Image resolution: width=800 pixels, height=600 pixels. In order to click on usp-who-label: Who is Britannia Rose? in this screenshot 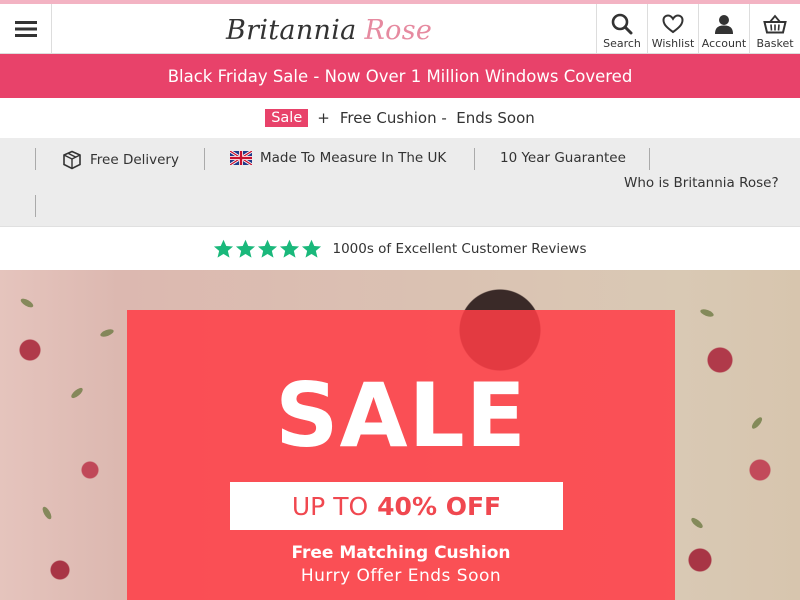, I will do `click(701, 183)`.